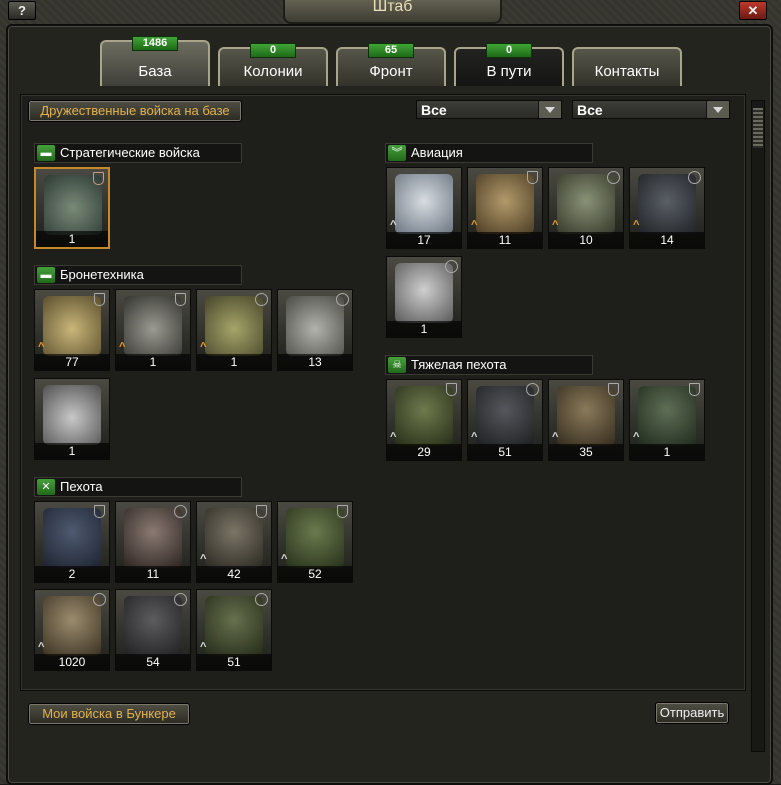  I want to click on filter-select-2: Все, so click(651, 109).